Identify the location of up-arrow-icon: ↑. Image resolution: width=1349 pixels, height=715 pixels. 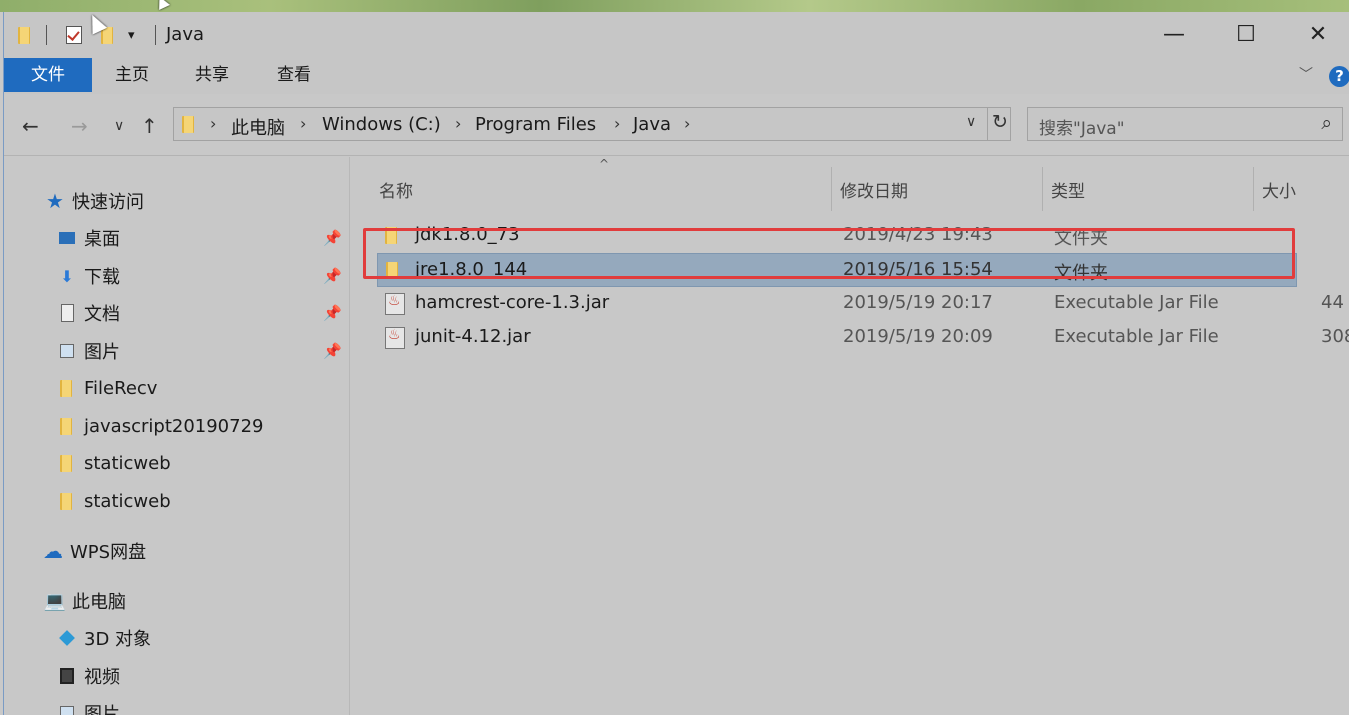
(149, 126).